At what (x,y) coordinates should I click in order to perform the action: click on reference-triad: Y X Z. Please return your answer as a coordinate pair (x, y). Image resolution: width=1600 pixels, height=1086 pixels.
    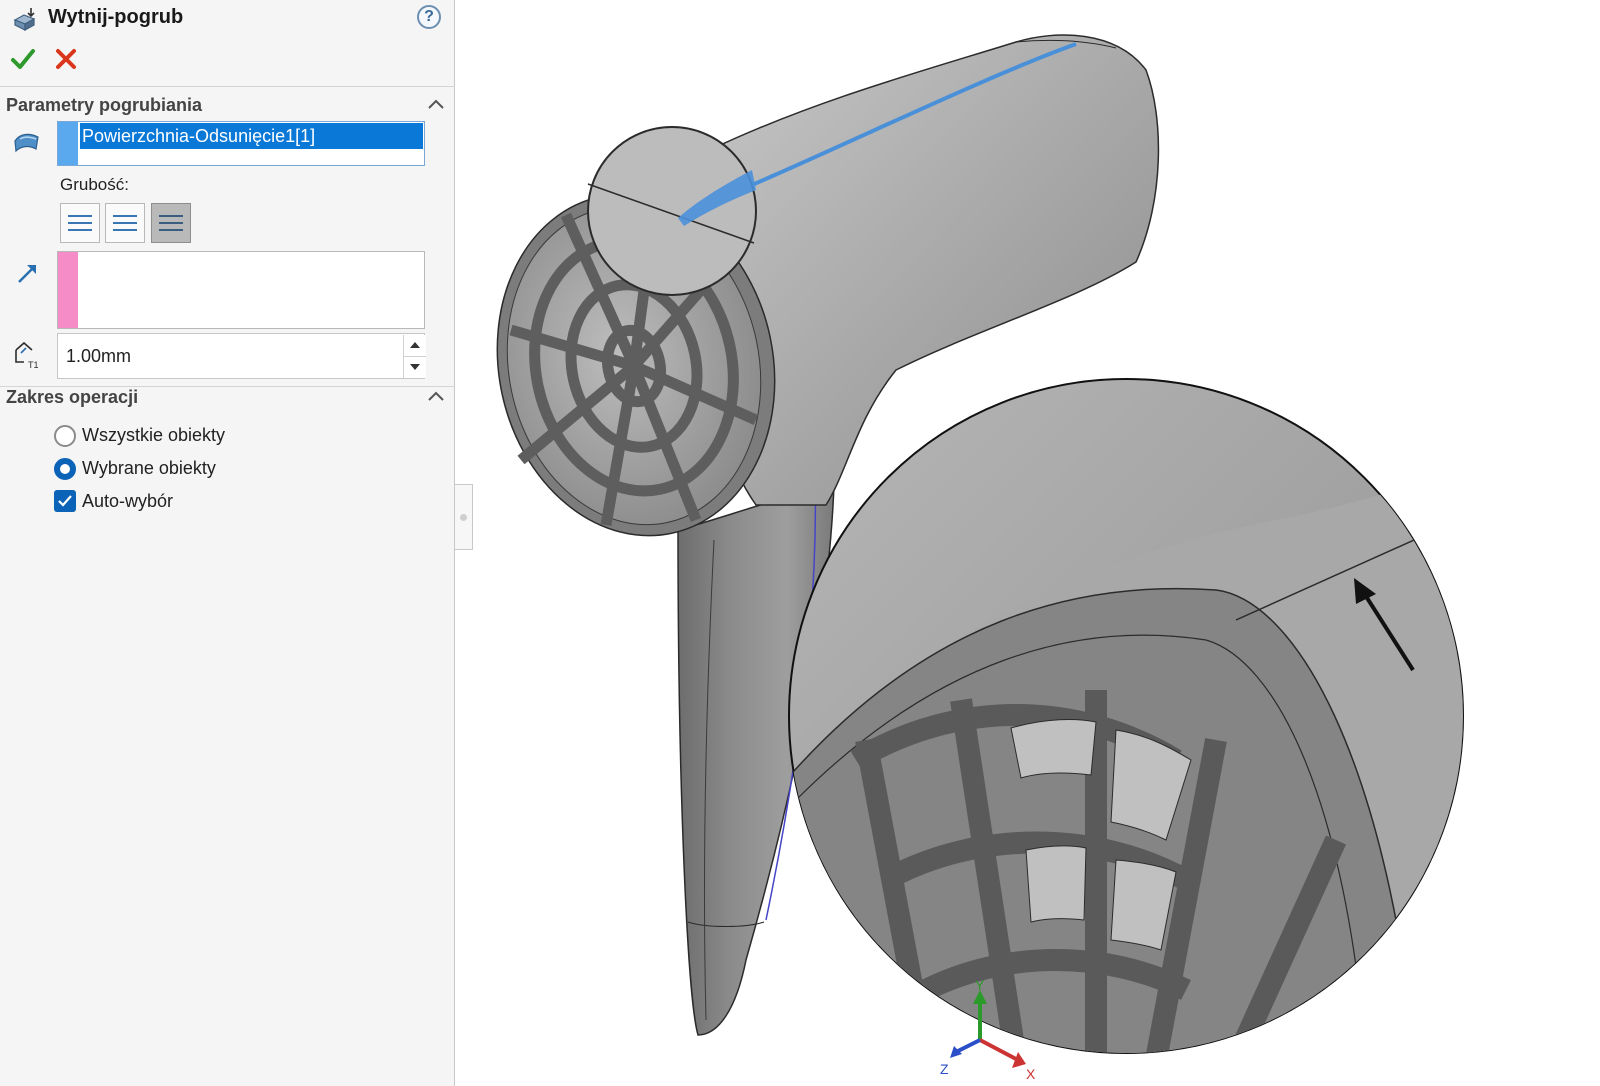
    Looking at the image, I should click on (988, 1030).